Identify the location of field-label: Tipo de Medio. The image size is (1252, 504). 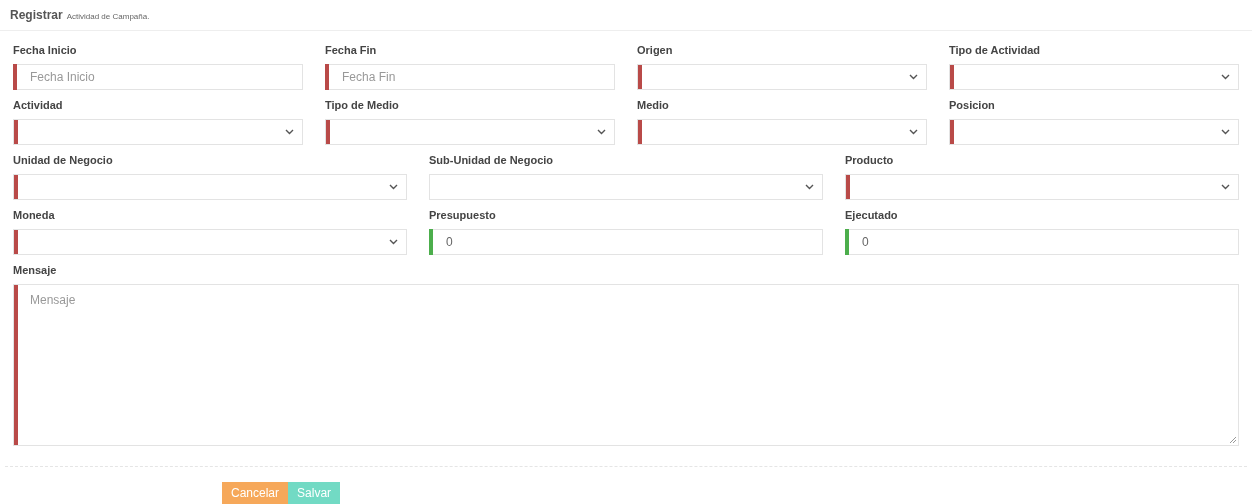
(362, 105).